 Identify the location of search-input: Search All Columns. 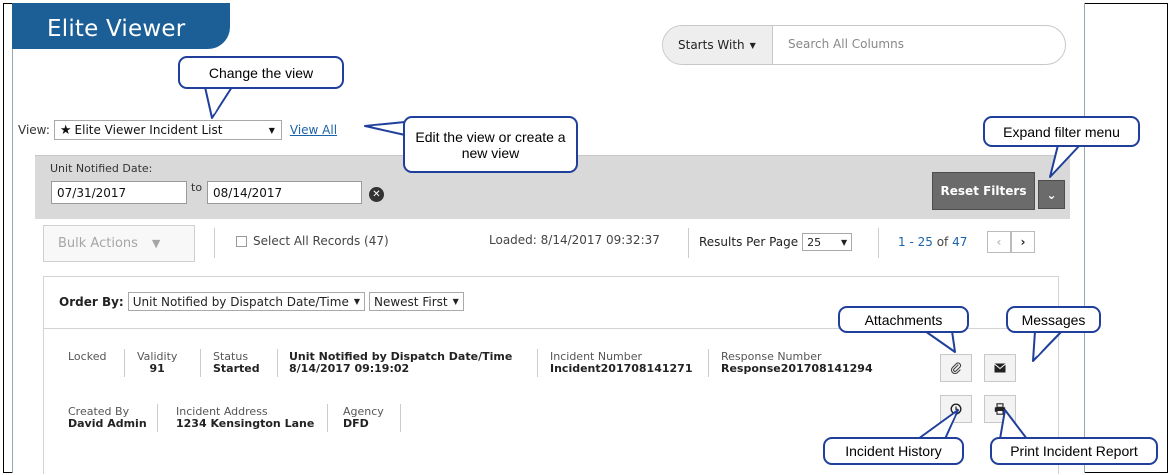
(846, 44).